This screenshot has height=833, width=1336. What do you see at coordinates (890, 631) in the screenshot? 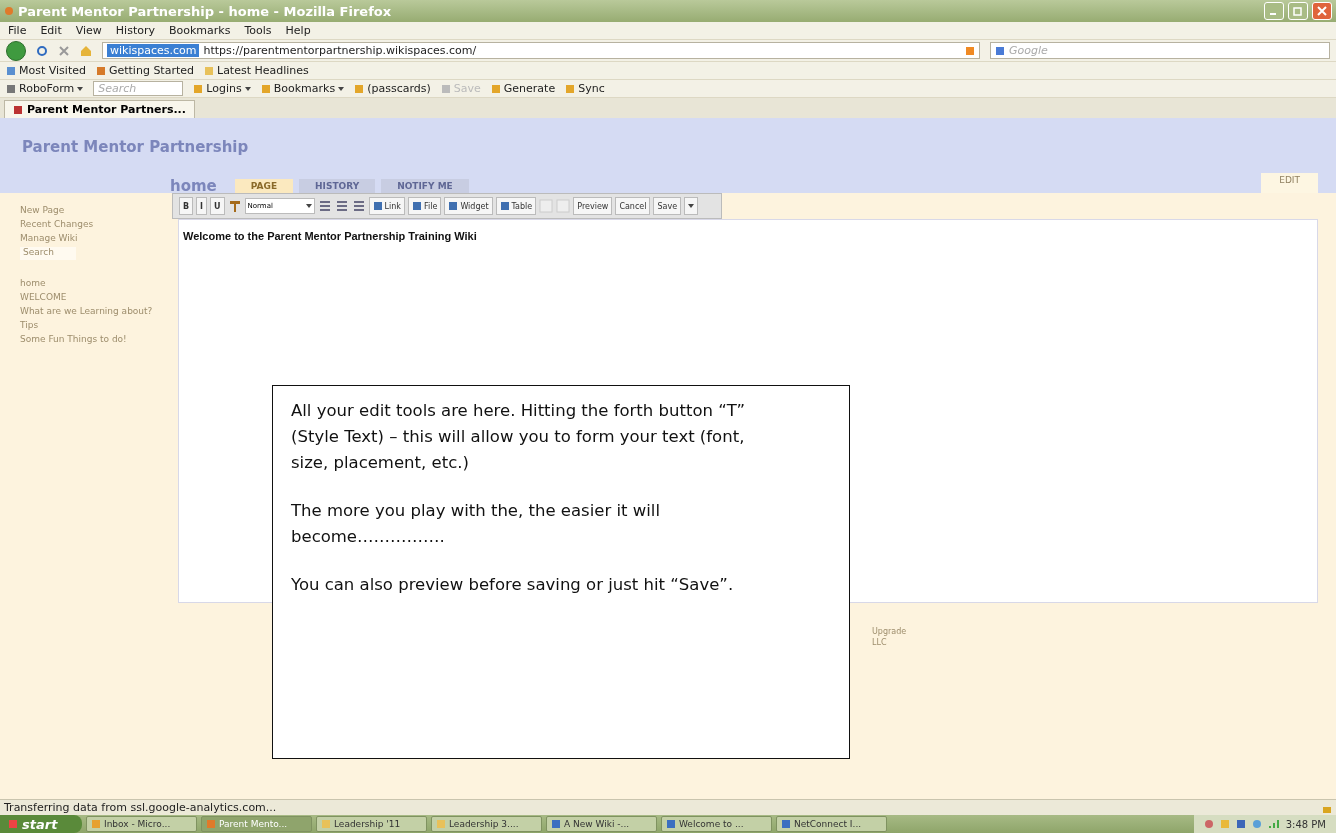
I see `footer-text: Upgrade` at bounding box center [890, 631].